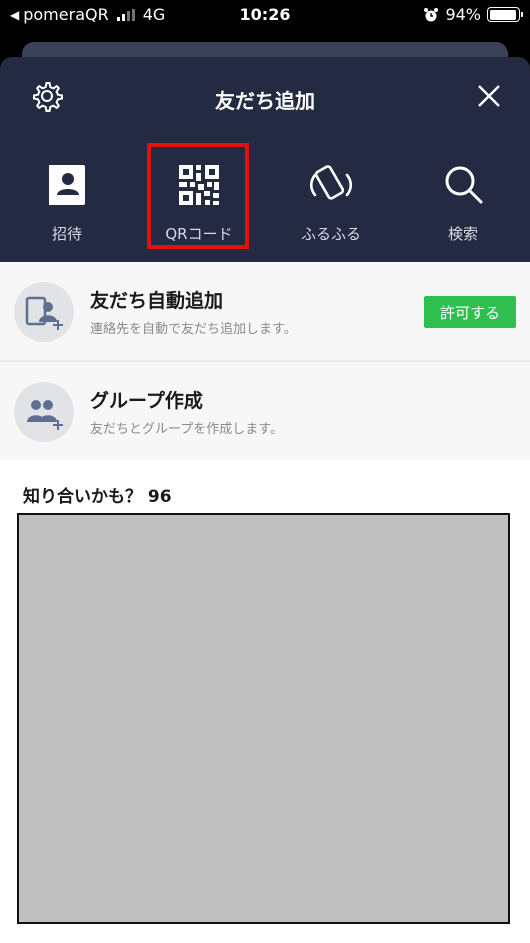 This screenshot has height=943, width=530. What do you see at coordinates (97, 497) in the screenshot?
I see `suggestions-title: 知り合いかも？ 96` at bounding box center [97, 497].